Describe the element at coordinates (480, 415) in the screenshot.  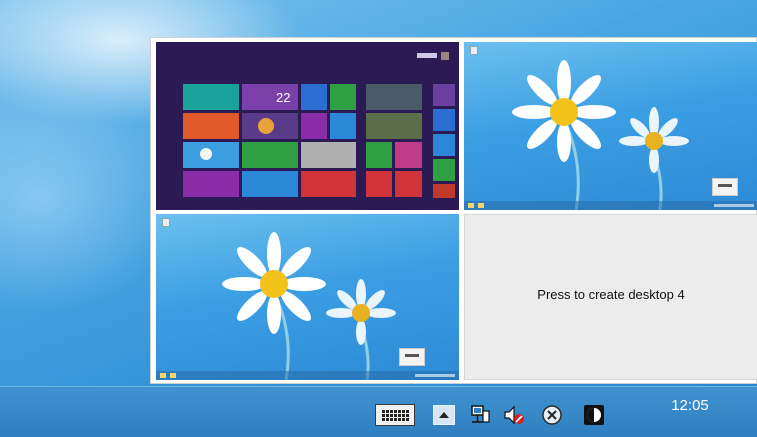
I see `network-icon` at that location.